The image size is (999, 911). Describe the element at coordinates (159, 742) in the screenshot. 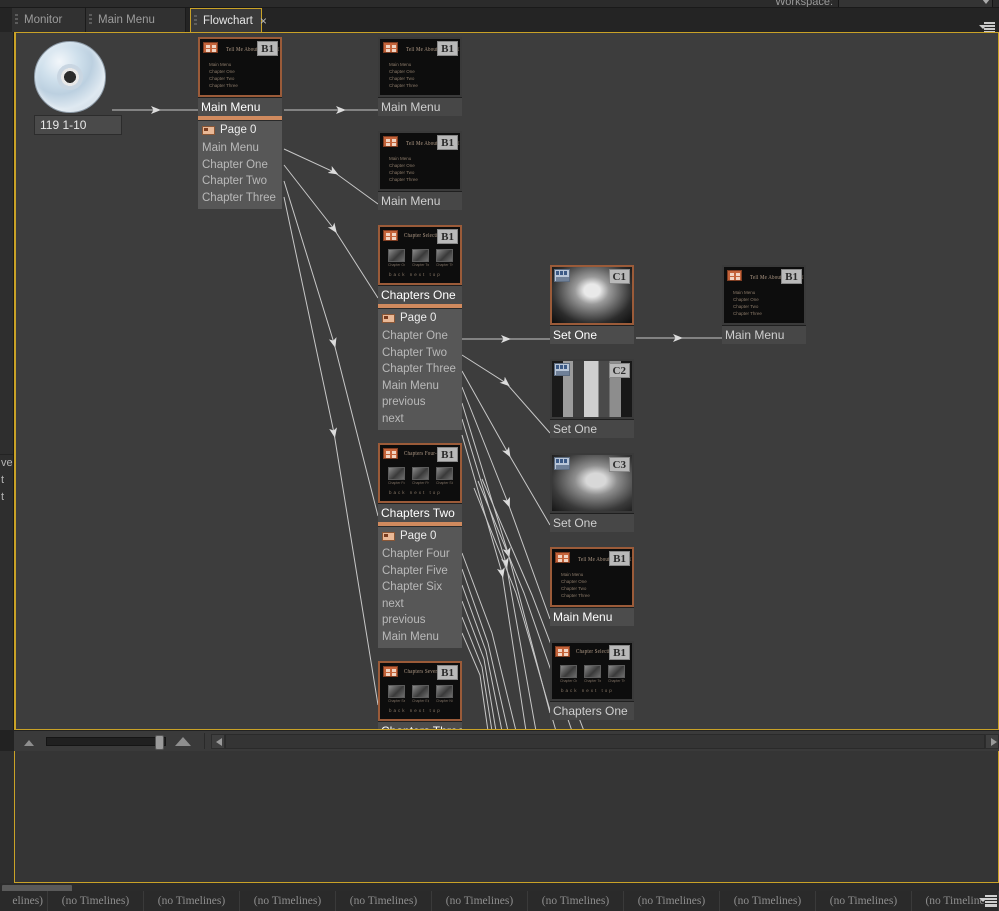

I see `zoom-slider-thumb` at that location.